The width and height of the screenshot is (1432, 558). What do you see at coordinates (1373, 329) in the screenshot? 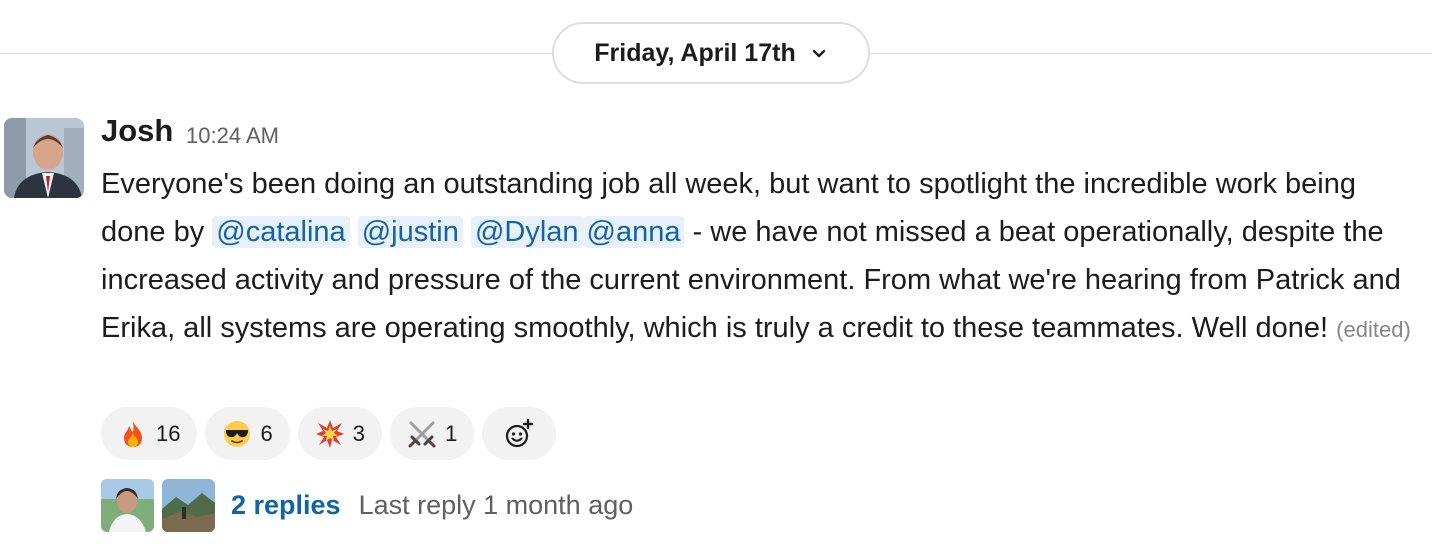
I see `edited-label: (edited)` at bounding box center [1373, 329].